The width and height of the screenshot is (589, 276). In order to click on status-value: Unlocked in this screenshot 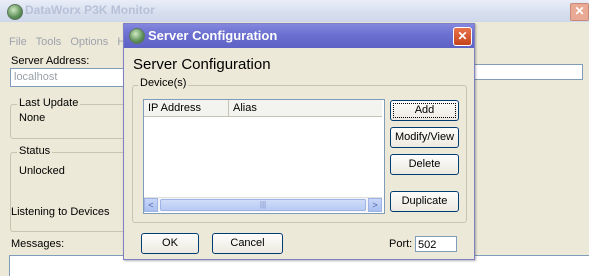, I will do `click(42, 171)`.